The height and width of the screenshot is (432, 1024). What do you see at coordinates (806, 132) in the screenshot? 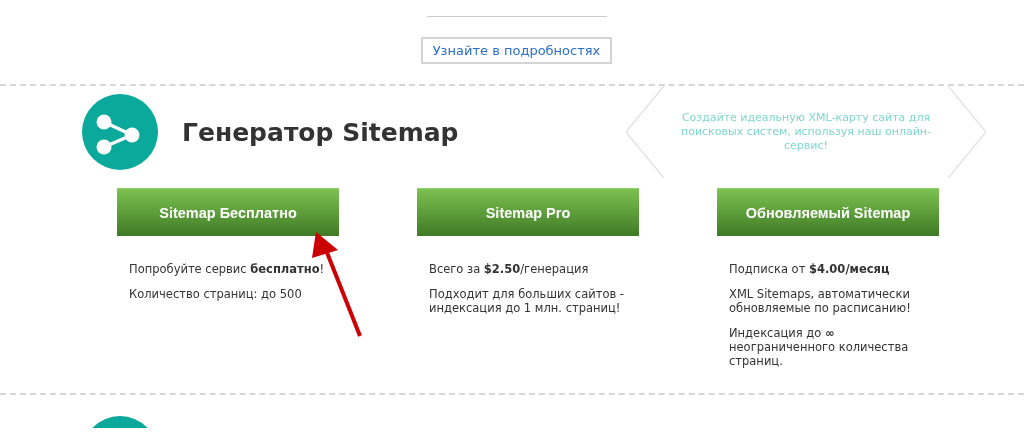
I see `tagline: Создайте идеальную XML-карту сайта для поисковых систем, используя наш онлайн-сервис!` at bounding box center [806, 132].